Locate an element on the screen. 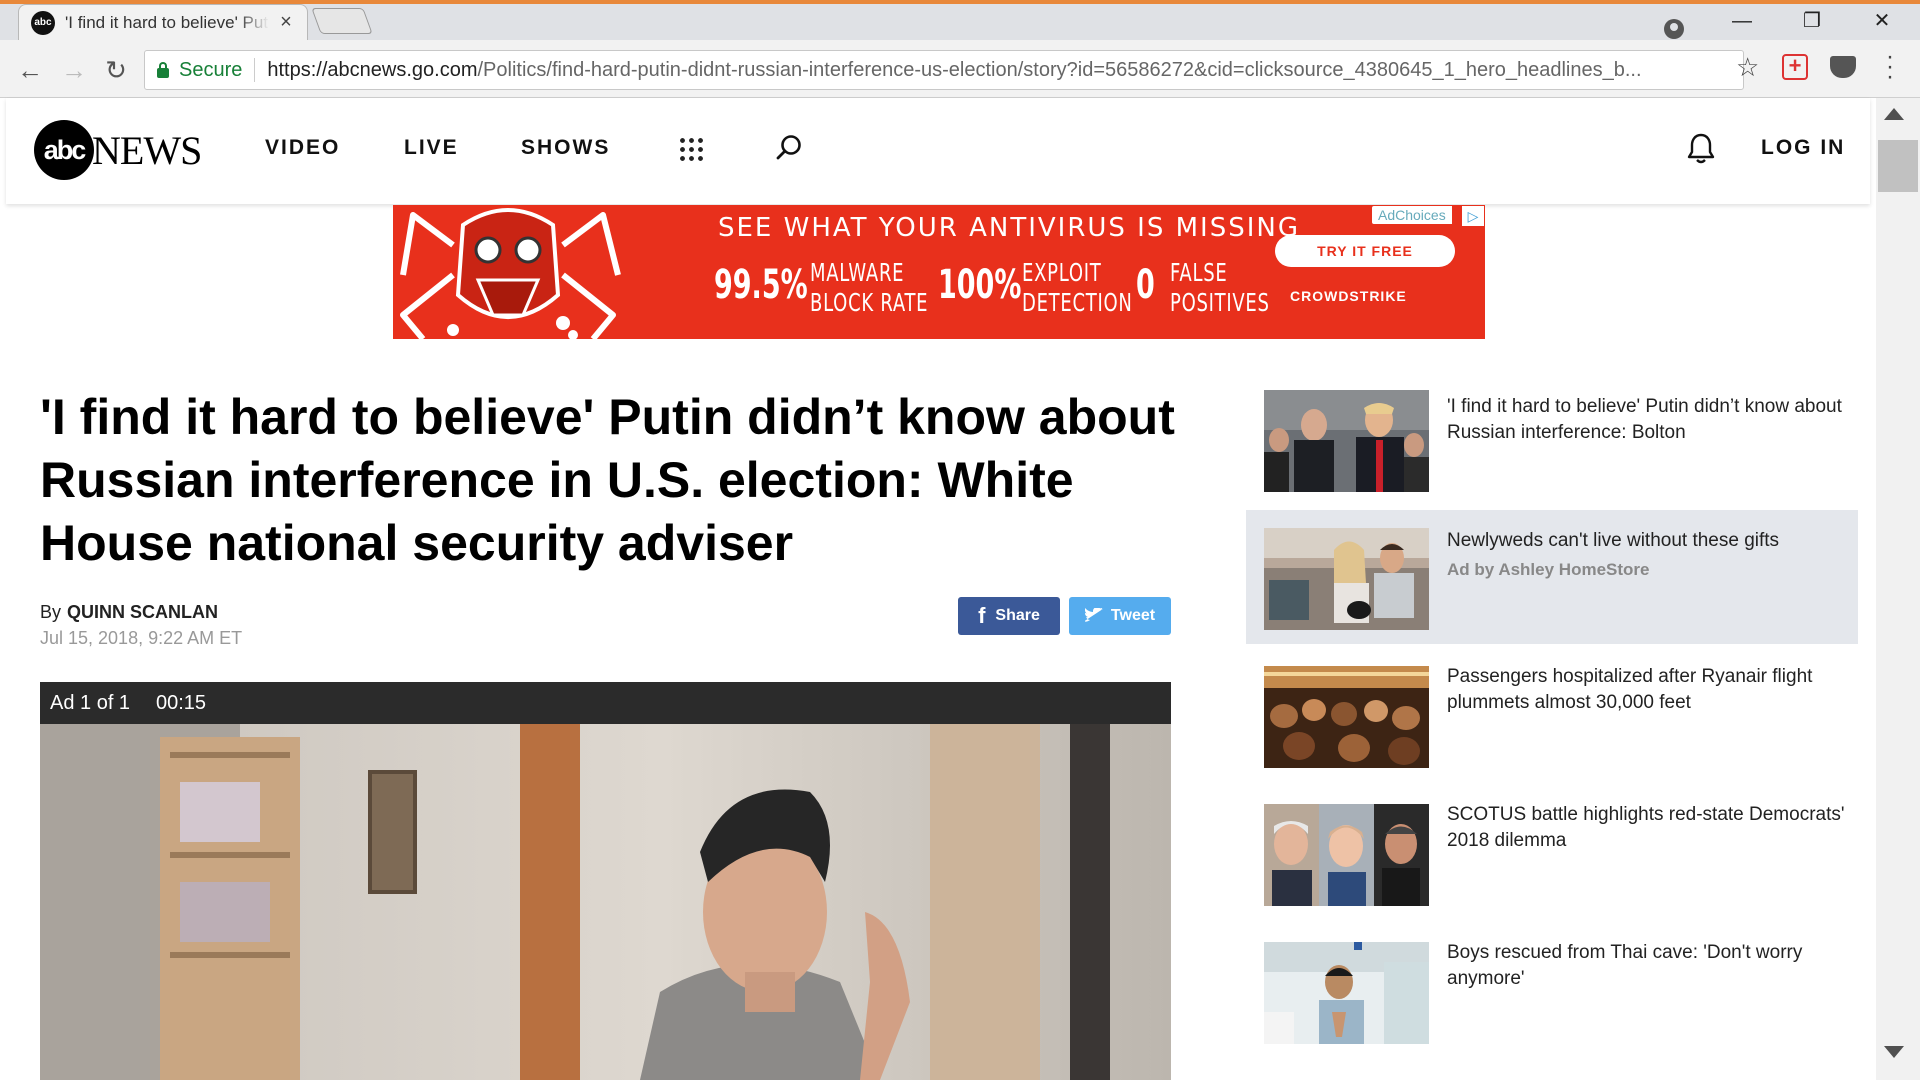 The image size is (1920, 1080). nav-live: LIVE is located at coordinates (431, 148).